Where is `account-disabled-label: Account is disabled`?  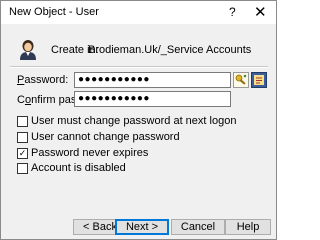
account-disabled-label: Account is disabled is located at coordinates (78, 168).